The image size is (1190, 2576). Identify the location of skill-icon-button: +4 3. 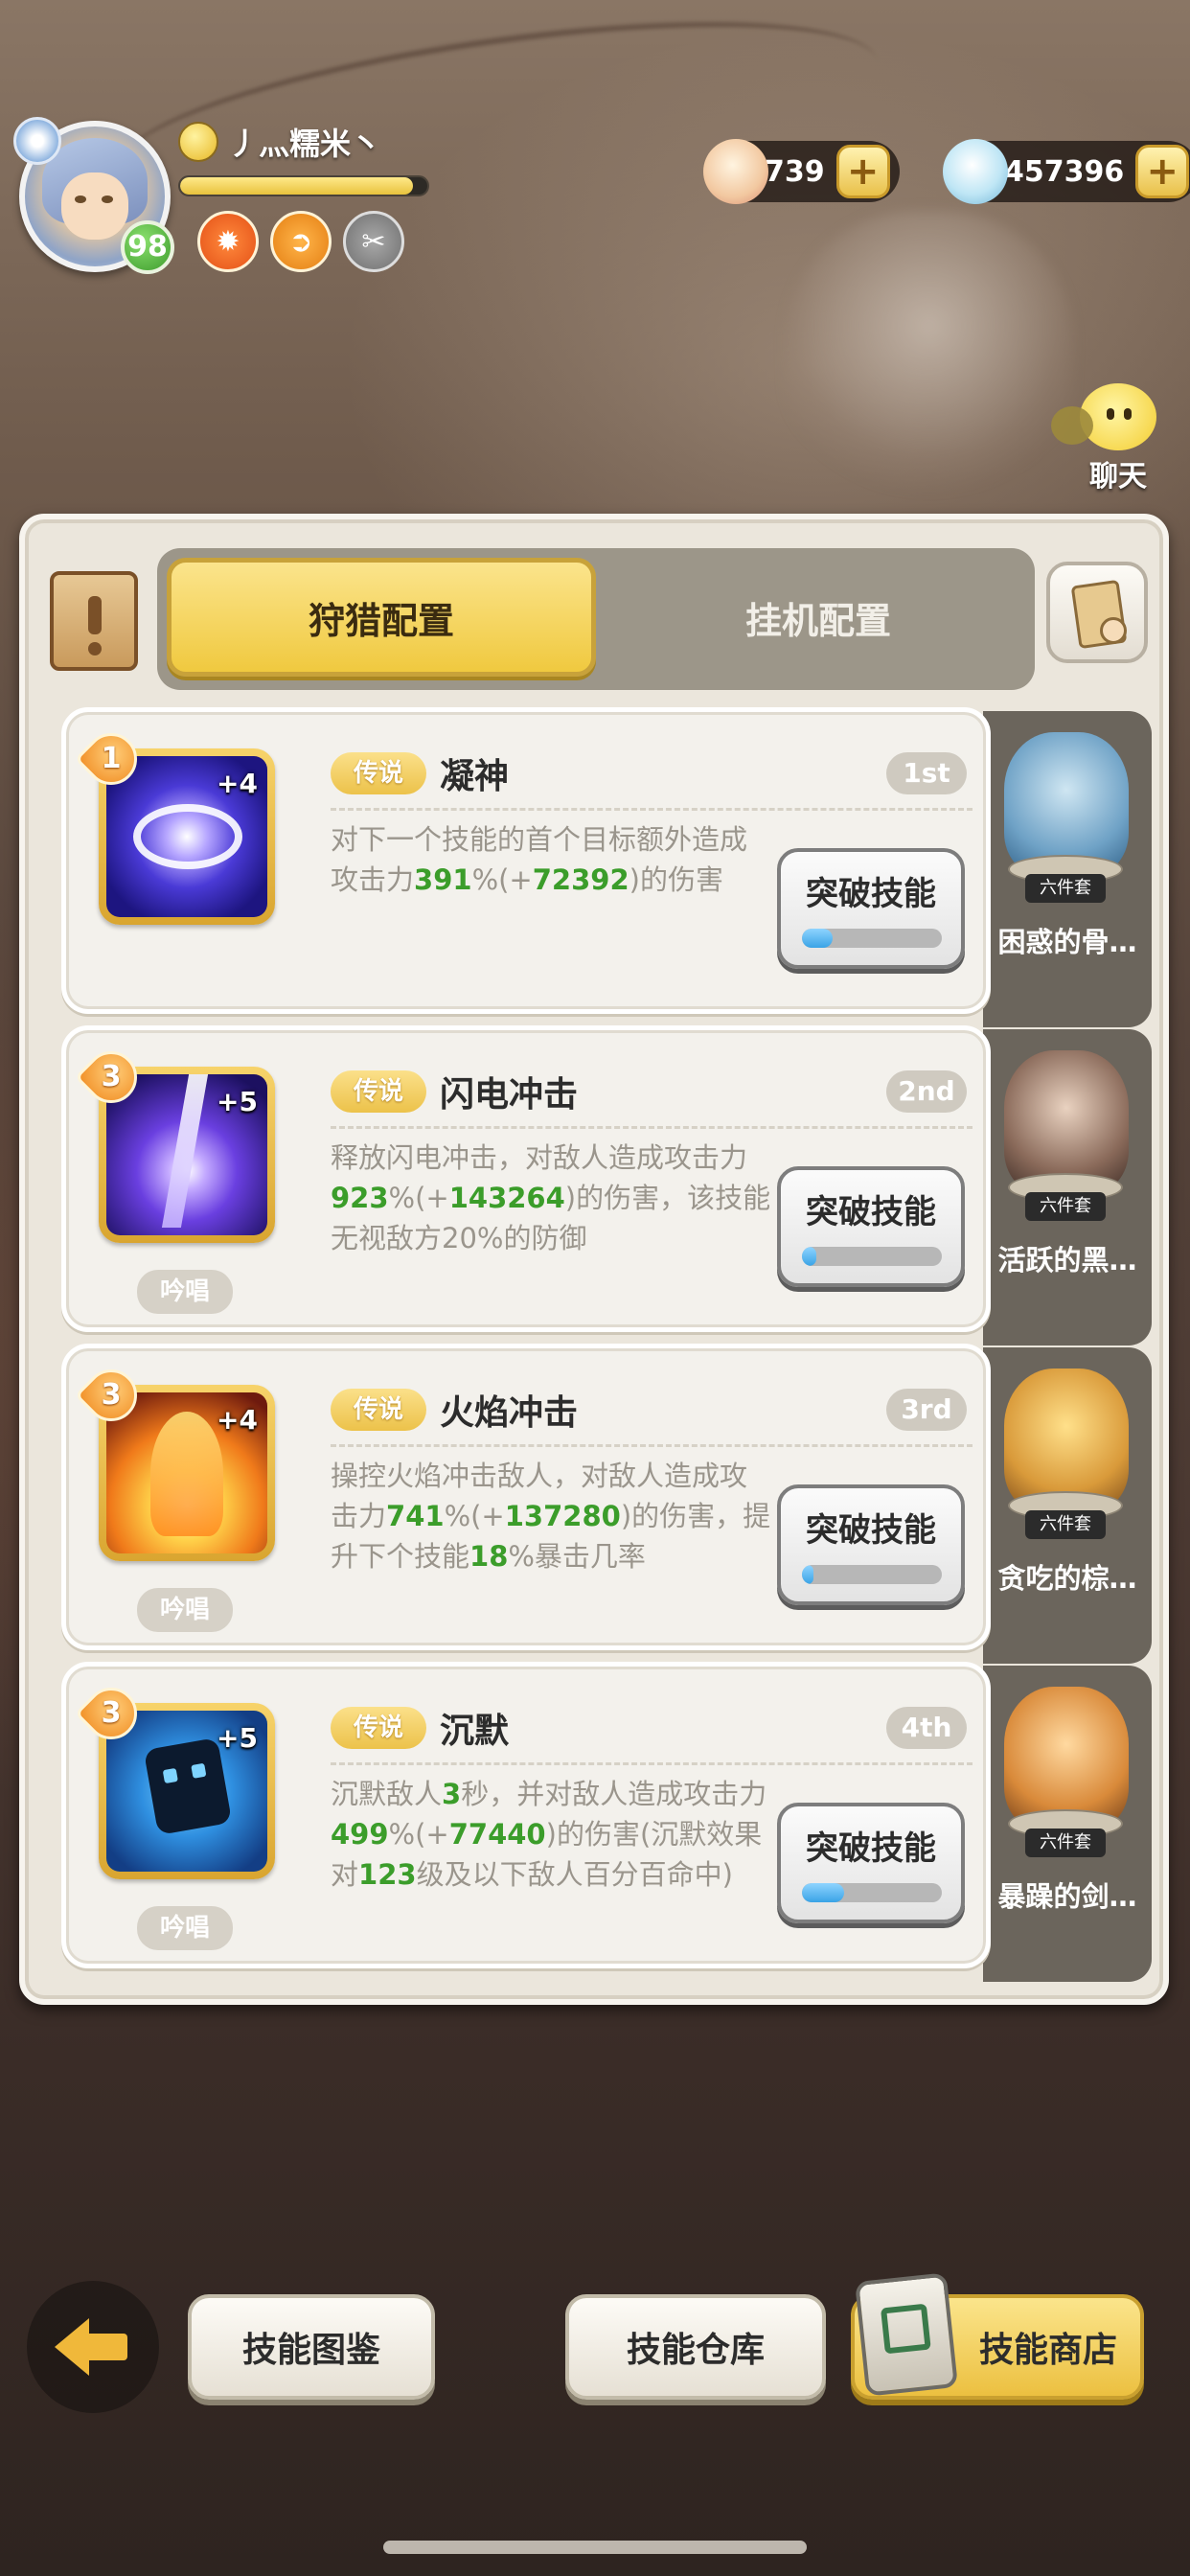
(175, 1459).